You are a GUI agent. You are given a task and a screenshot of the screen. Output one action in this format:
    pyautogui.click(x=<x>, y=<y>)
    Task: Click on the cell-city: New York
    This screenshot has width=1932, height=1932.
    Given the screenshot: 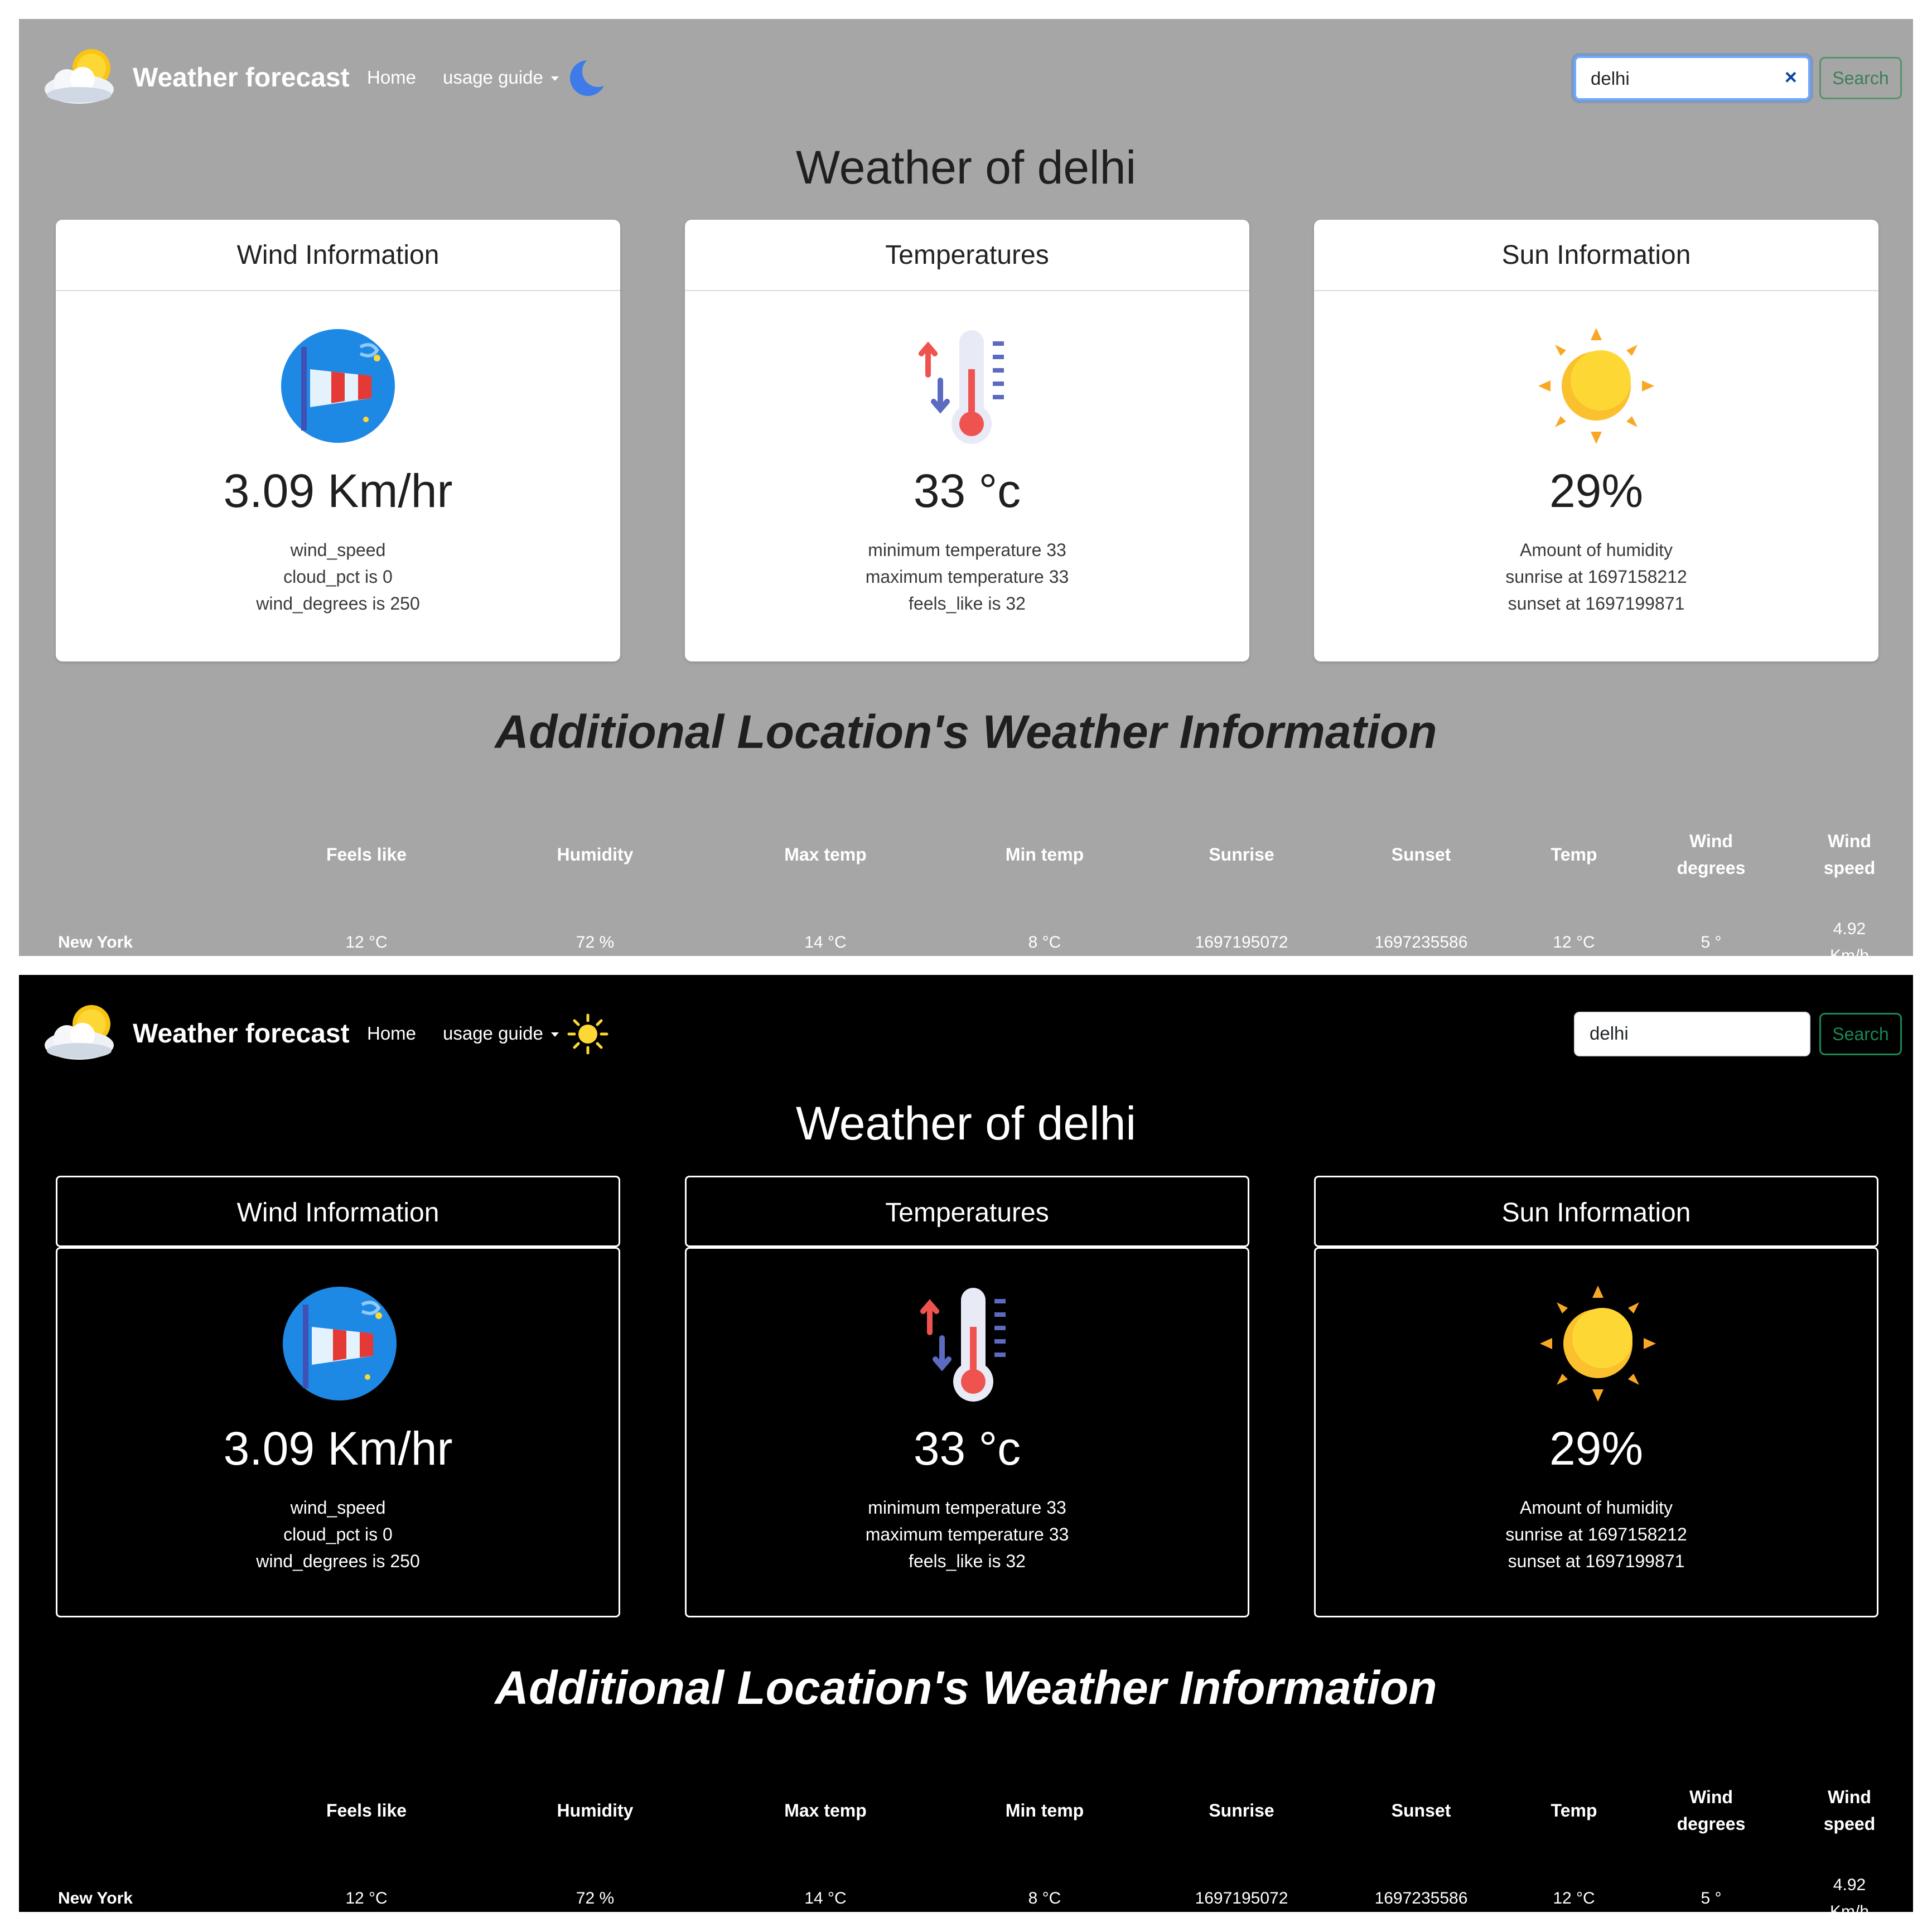 What is the action you would take?
    pyautogui.click(x=95, y=1898)
    